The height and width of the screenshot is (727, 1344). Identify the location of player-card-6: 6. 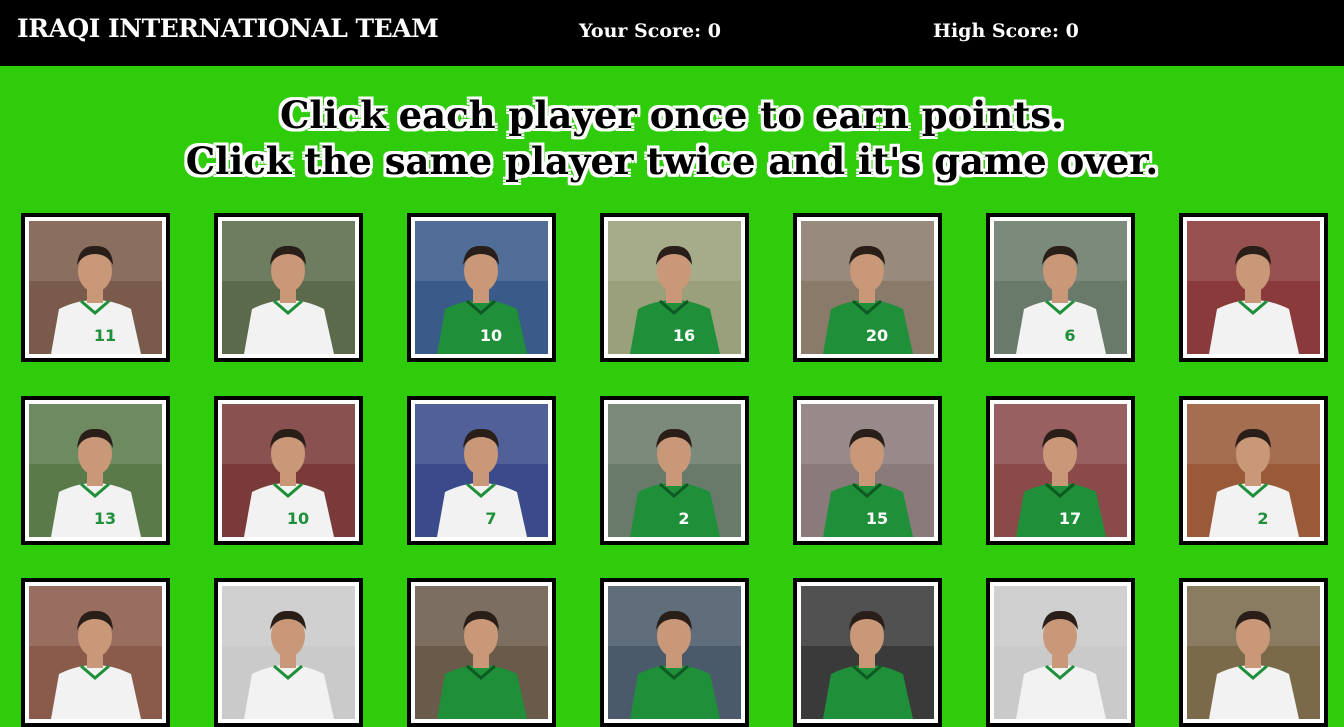
(1060, 287).